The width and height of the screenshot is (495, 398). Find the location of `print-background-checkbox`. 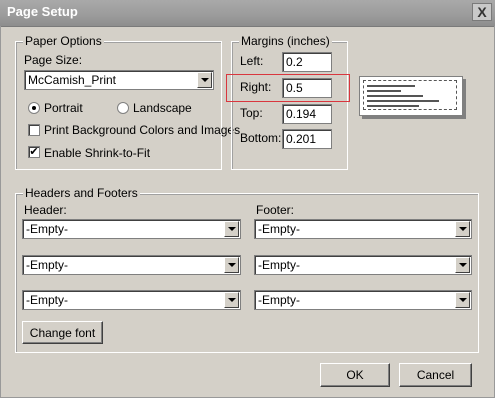

print-background-checkbox is located at coordinates (34, 130).